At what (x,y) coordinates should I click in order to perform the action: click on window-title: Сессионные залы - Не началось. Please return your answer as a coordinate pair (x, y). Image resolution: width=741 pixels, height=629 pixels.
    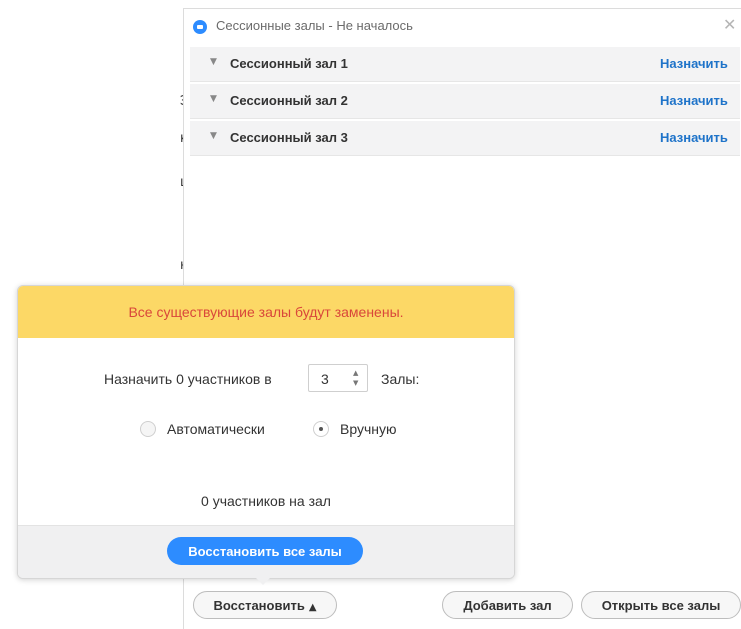
    Looking at the image, I should click on (314, 25).